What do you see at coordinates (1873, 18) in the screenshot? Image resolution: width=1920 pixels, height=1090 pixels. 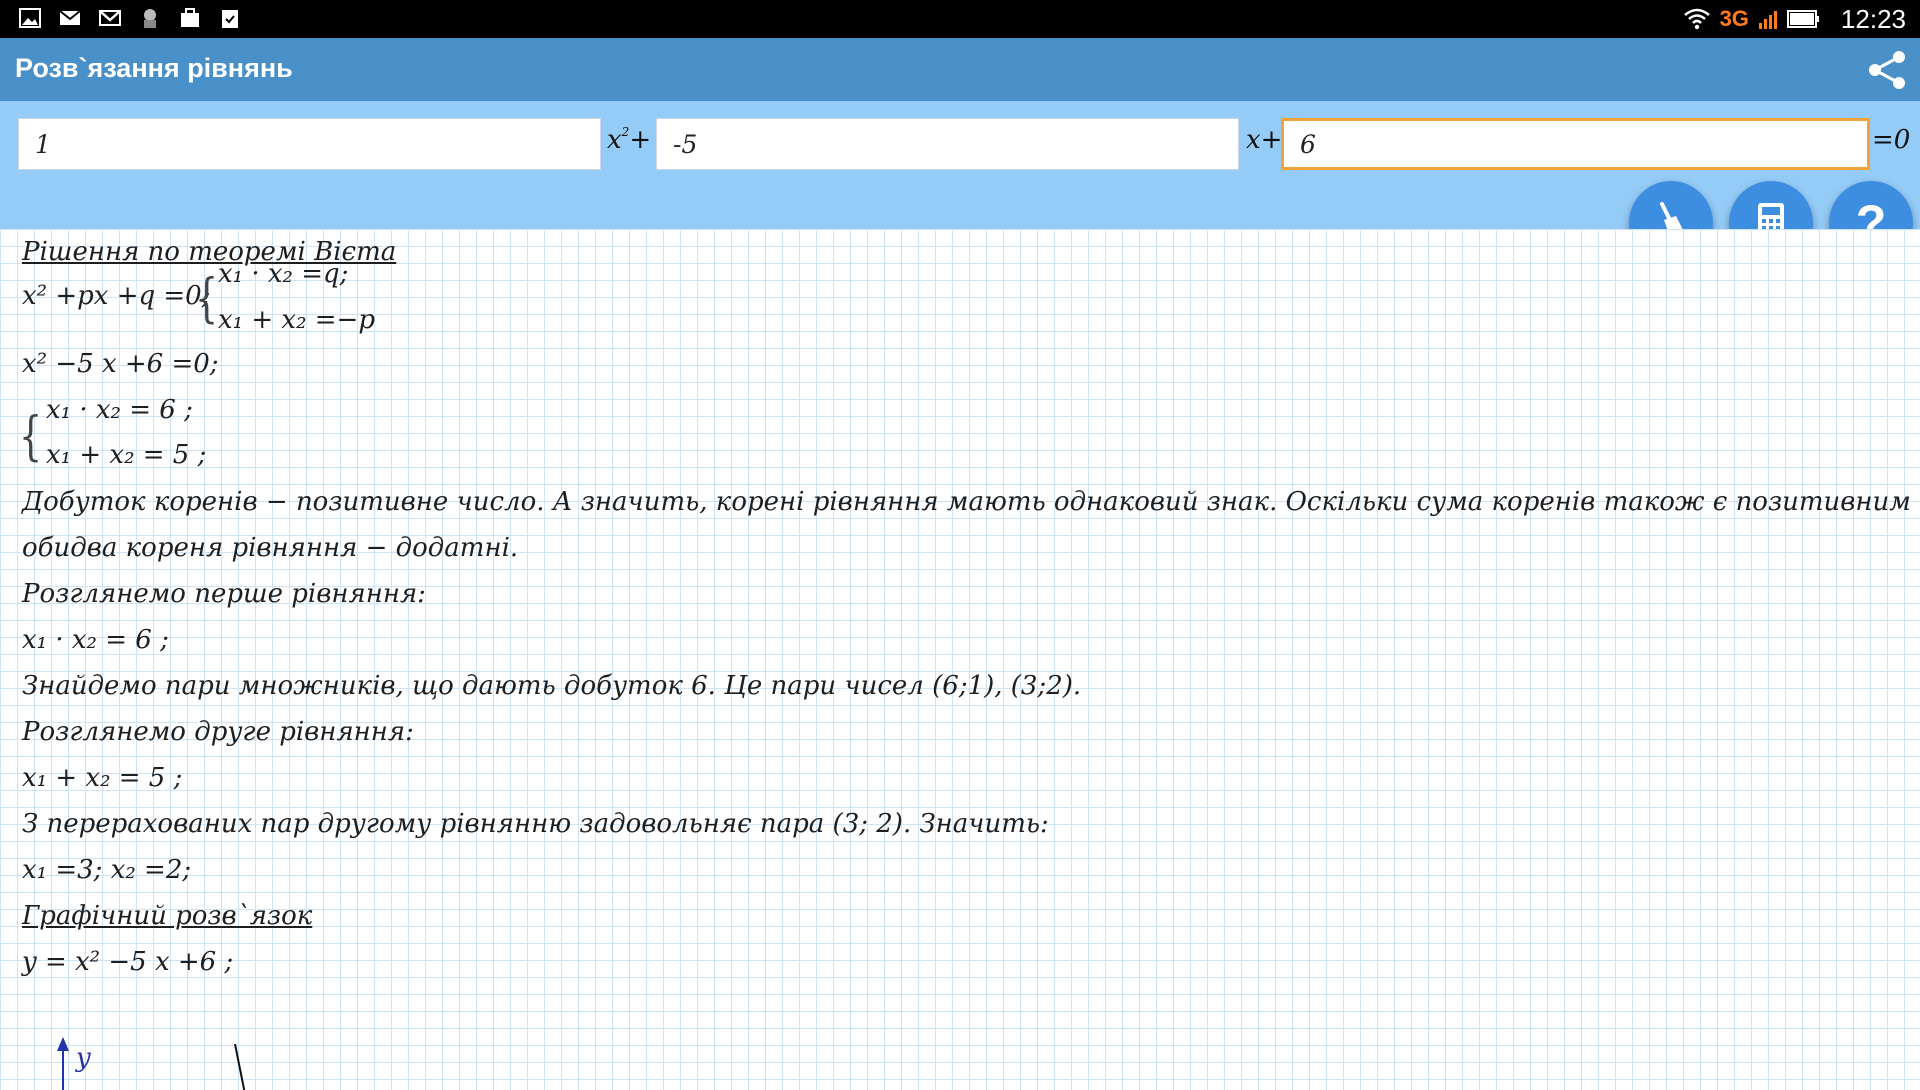 I see `clock: 12:23` at bounding box center [1873, 18].